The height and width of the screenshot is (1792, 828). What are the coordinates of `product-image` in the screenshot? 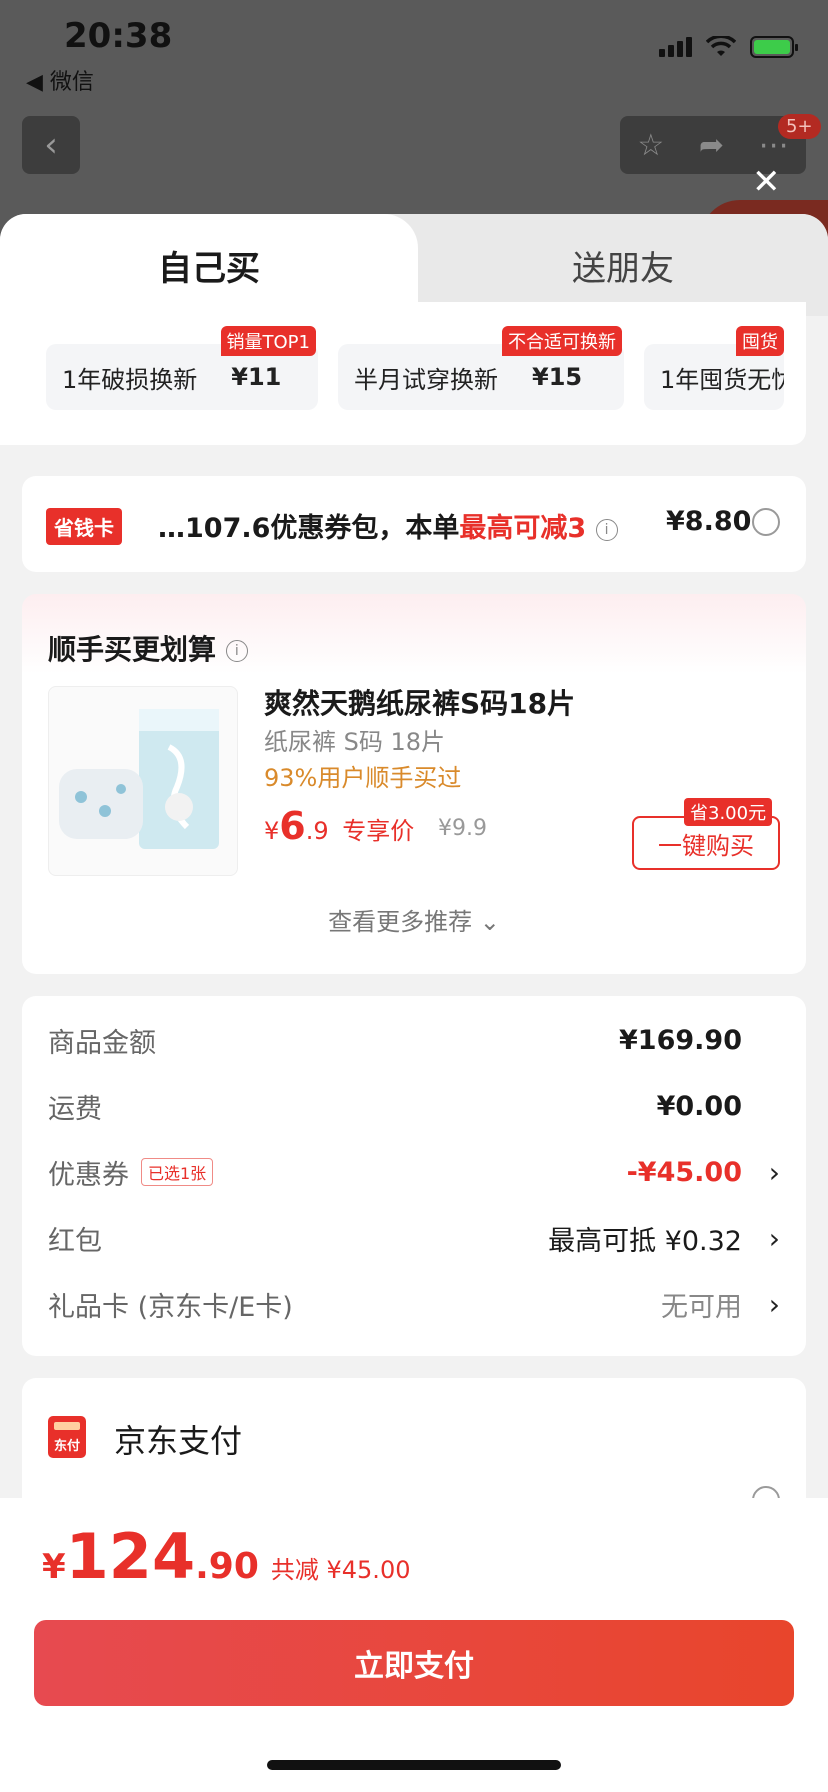 It's located at (143, 781).